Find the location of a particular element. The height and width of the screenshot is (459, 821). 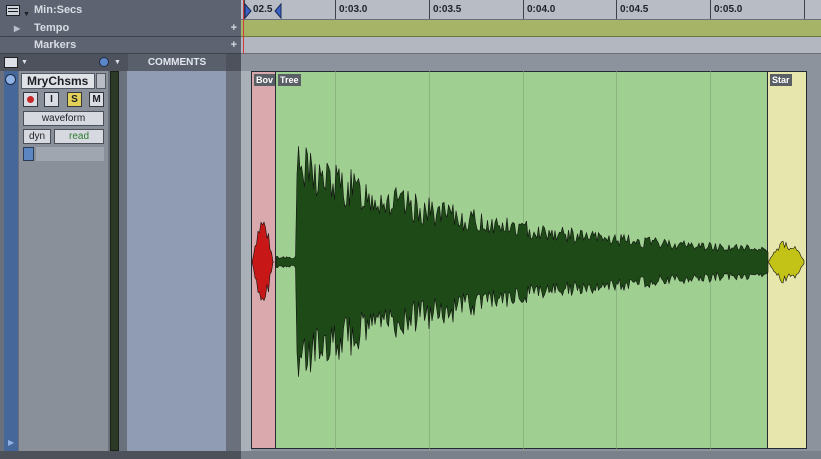

ruler-tick-label: 0:04.5 is located at coordinates (634, 9).